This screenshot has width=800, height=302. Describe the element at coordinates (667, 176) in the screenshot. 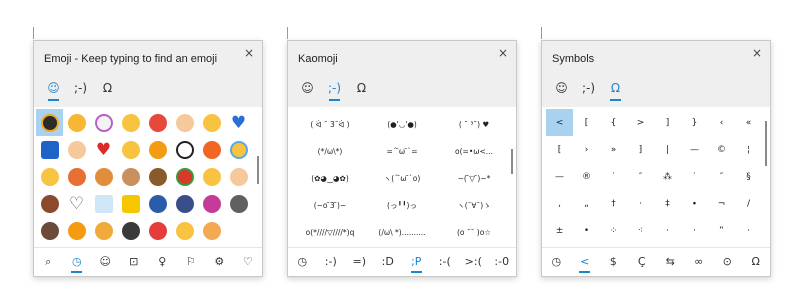

I see `symbol-cell: ⁂` at that location.